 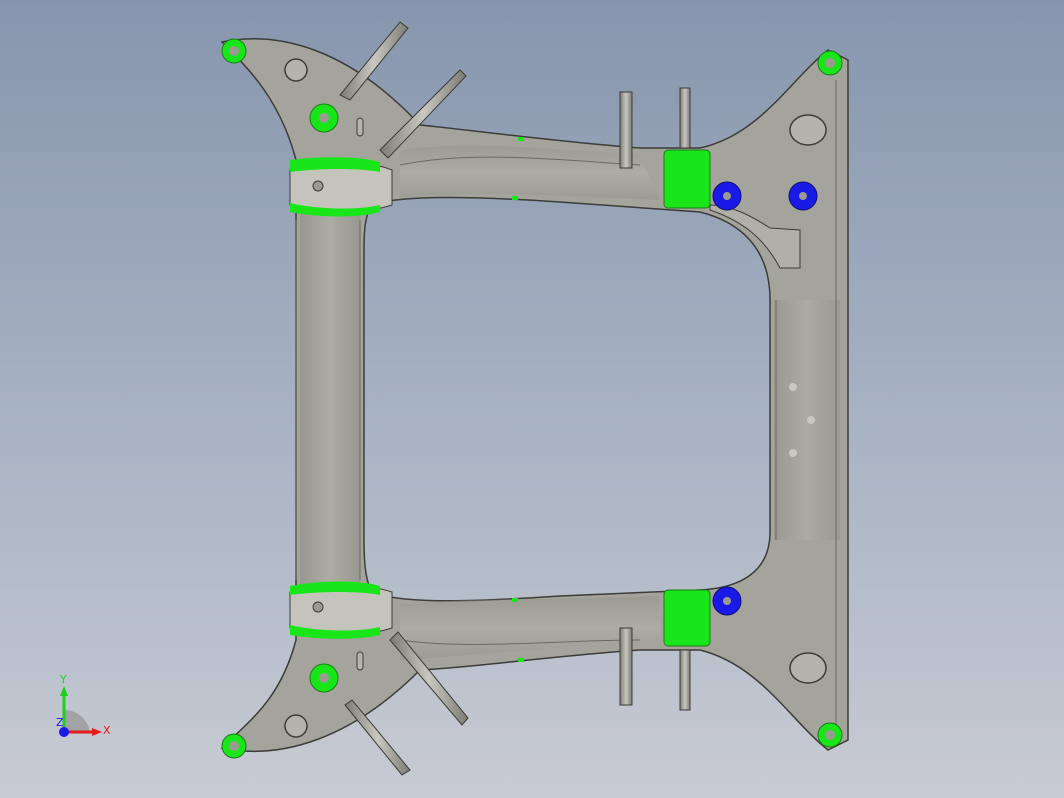 What do you see at coordinates (107, 730) in the screenshot?
I see `x-axis-label: X` at bounding box center [107, 730].